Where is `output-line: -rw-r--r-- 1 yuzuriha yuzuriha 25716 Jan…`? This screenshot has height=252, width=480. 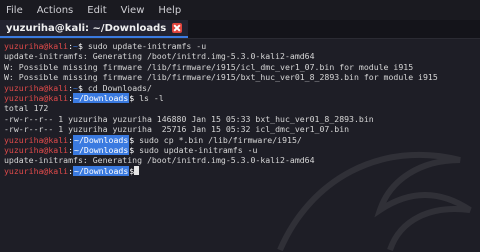
output-line: -rw-r--r-- 1 yuzuriha yuzuriha 25716 Jan… is located at coordinates (177, 129).